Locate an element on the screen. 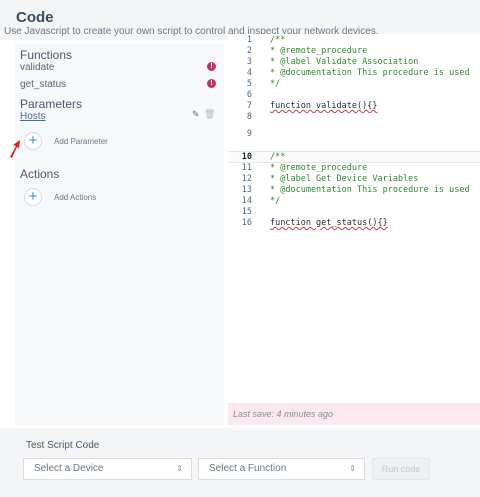 This screenshot has height=497, width=480. code-line: 5 */ is located at coordinates (263, 84).